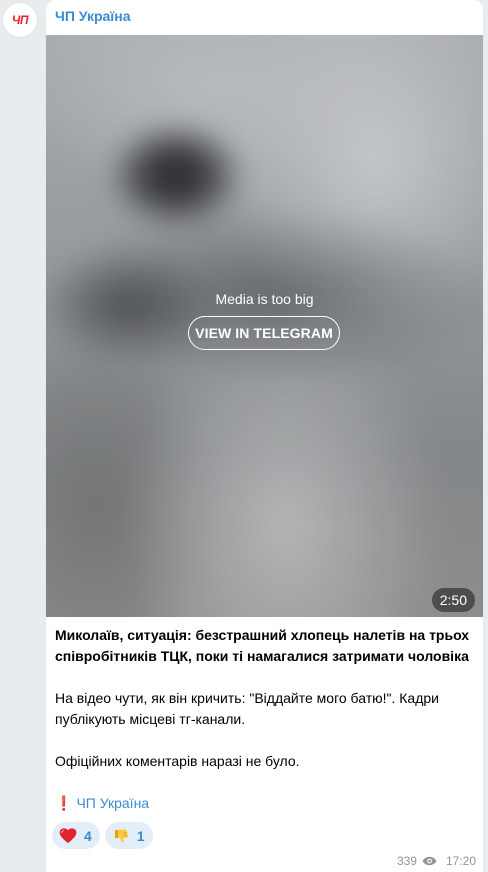 Image resolution: width=488 pixels, height=872 pixels. Describe the element at coordinates (460, 861) in the screenshot. I see `message-time: 17:20` at that location.